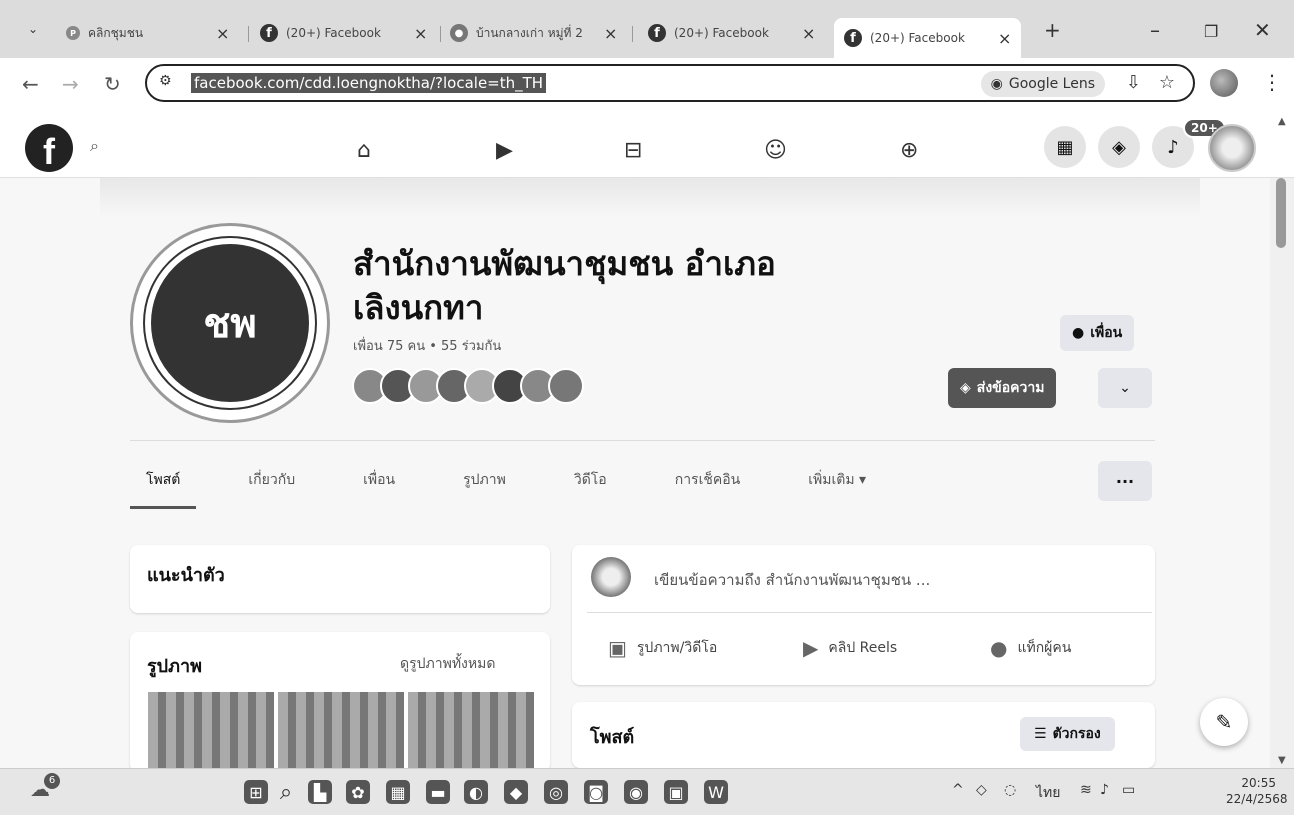 The height and width of the screenshot is (815, 1294). What do you see at coordinates (286, 792) in the screenshot?
I see `taskbar-search-icon: ⌕` at bounding box center [286, 792].